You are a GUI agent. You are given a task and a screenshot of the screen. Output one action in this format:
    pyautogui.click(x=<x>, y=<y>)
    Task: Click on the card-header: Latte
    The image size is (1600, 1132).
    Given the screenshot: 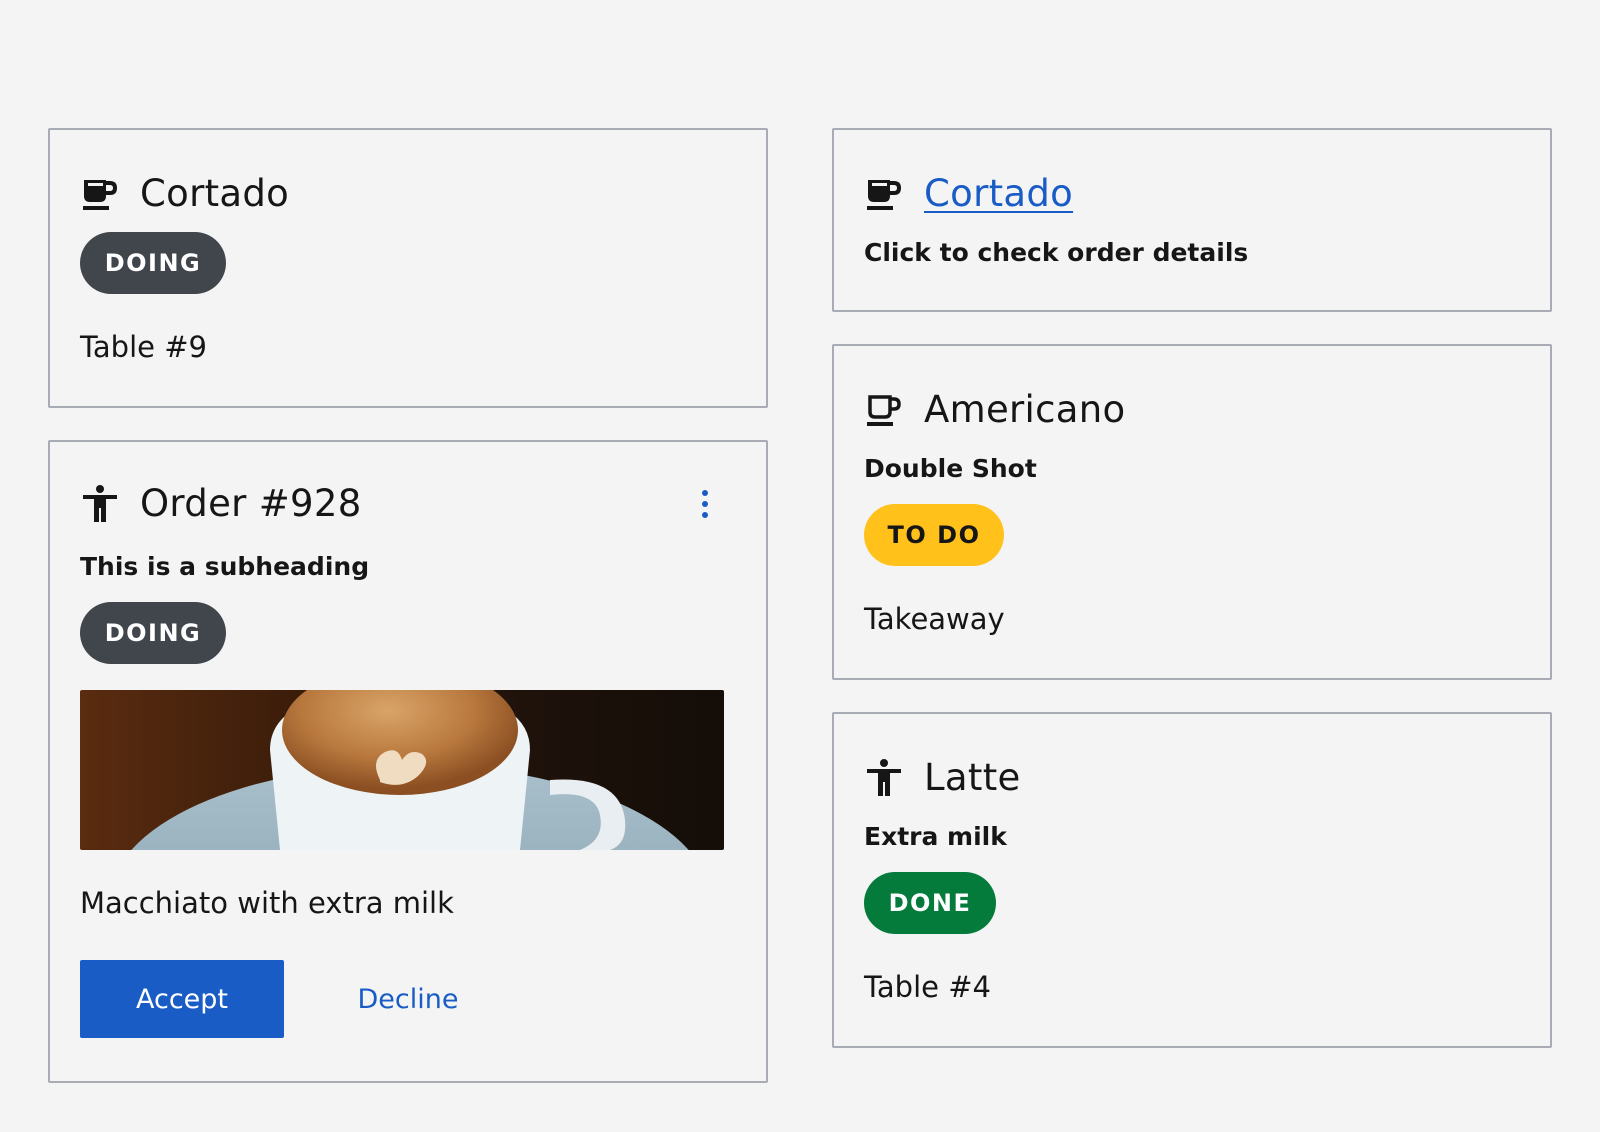 What is the action you would take?
    pyautogui.click(x=942, y=777)
    